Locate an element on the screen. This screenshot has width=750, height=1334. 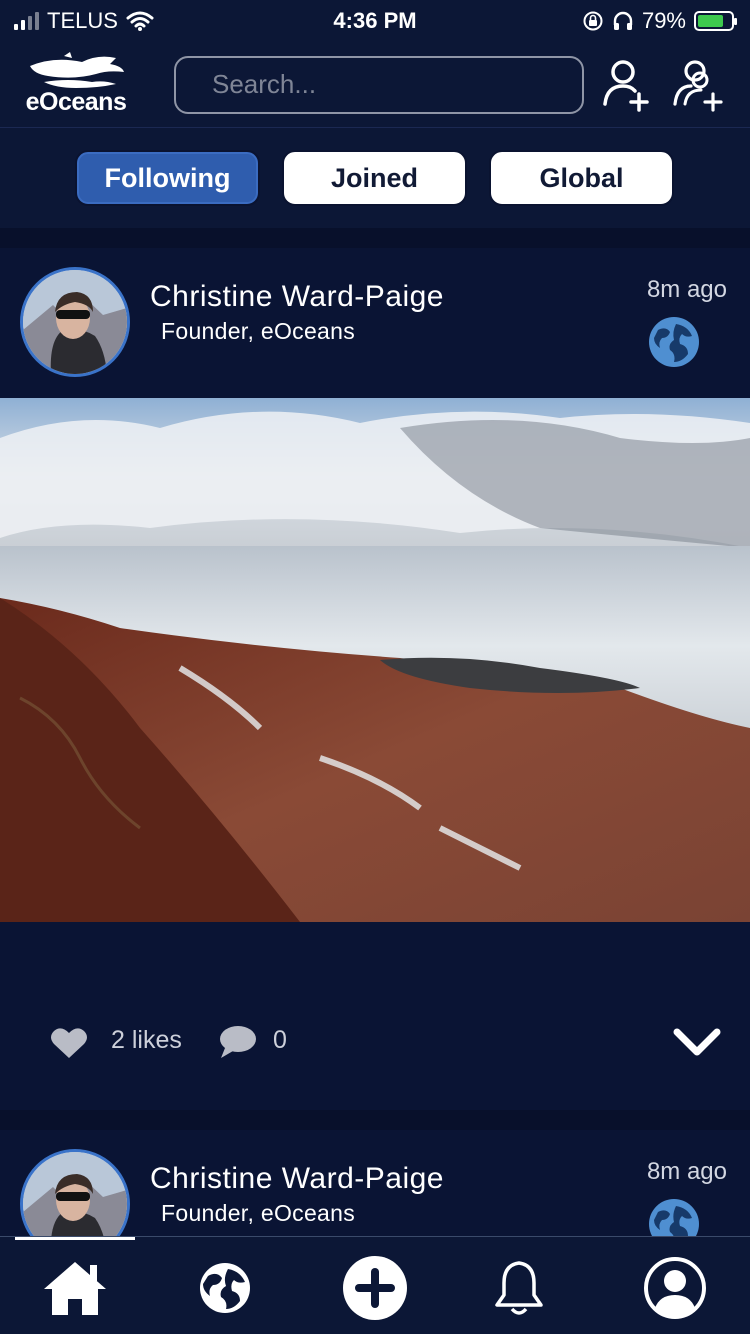
add-post-icon is located at coordinates (375, 1288).